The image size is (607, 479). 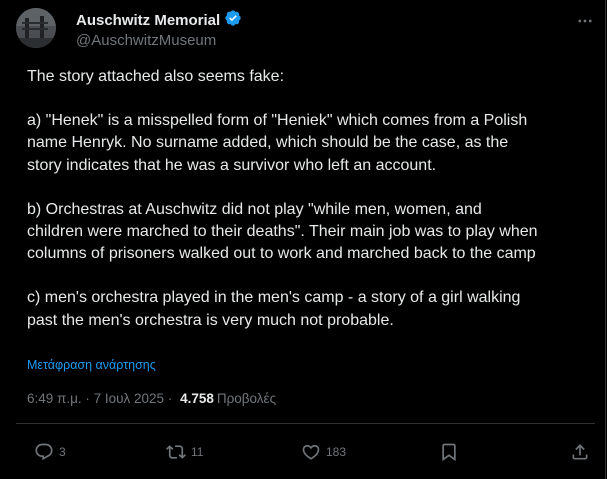 I want to click on more-options-button, so click(x=585, y=21).